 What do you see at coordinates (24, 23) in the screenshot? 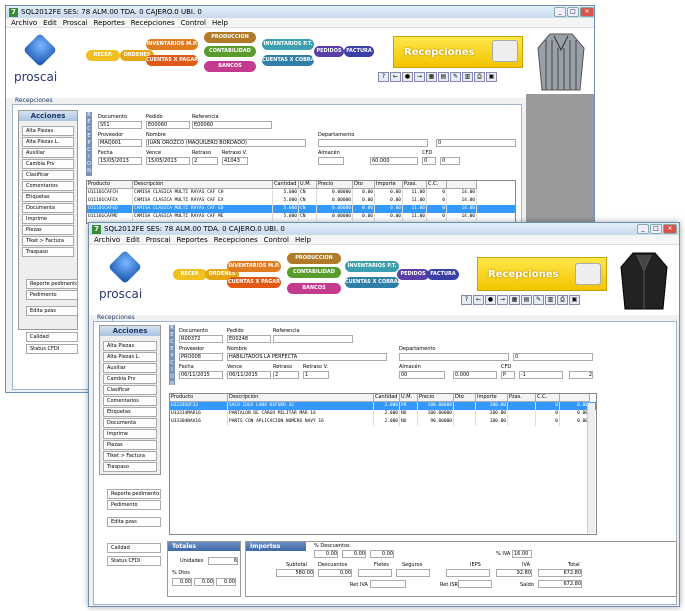
I see `menu-archivo: Archivo` at bounding box center [24, 23].